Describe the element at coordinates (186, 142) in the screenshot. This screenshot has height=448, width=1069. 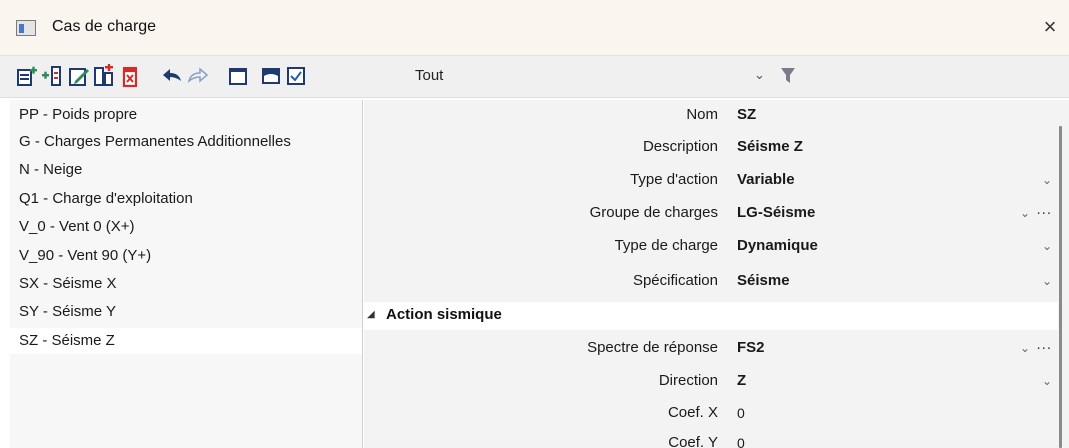
I see `list-item: G - Charges Permanentes Additionnelles` at that location.